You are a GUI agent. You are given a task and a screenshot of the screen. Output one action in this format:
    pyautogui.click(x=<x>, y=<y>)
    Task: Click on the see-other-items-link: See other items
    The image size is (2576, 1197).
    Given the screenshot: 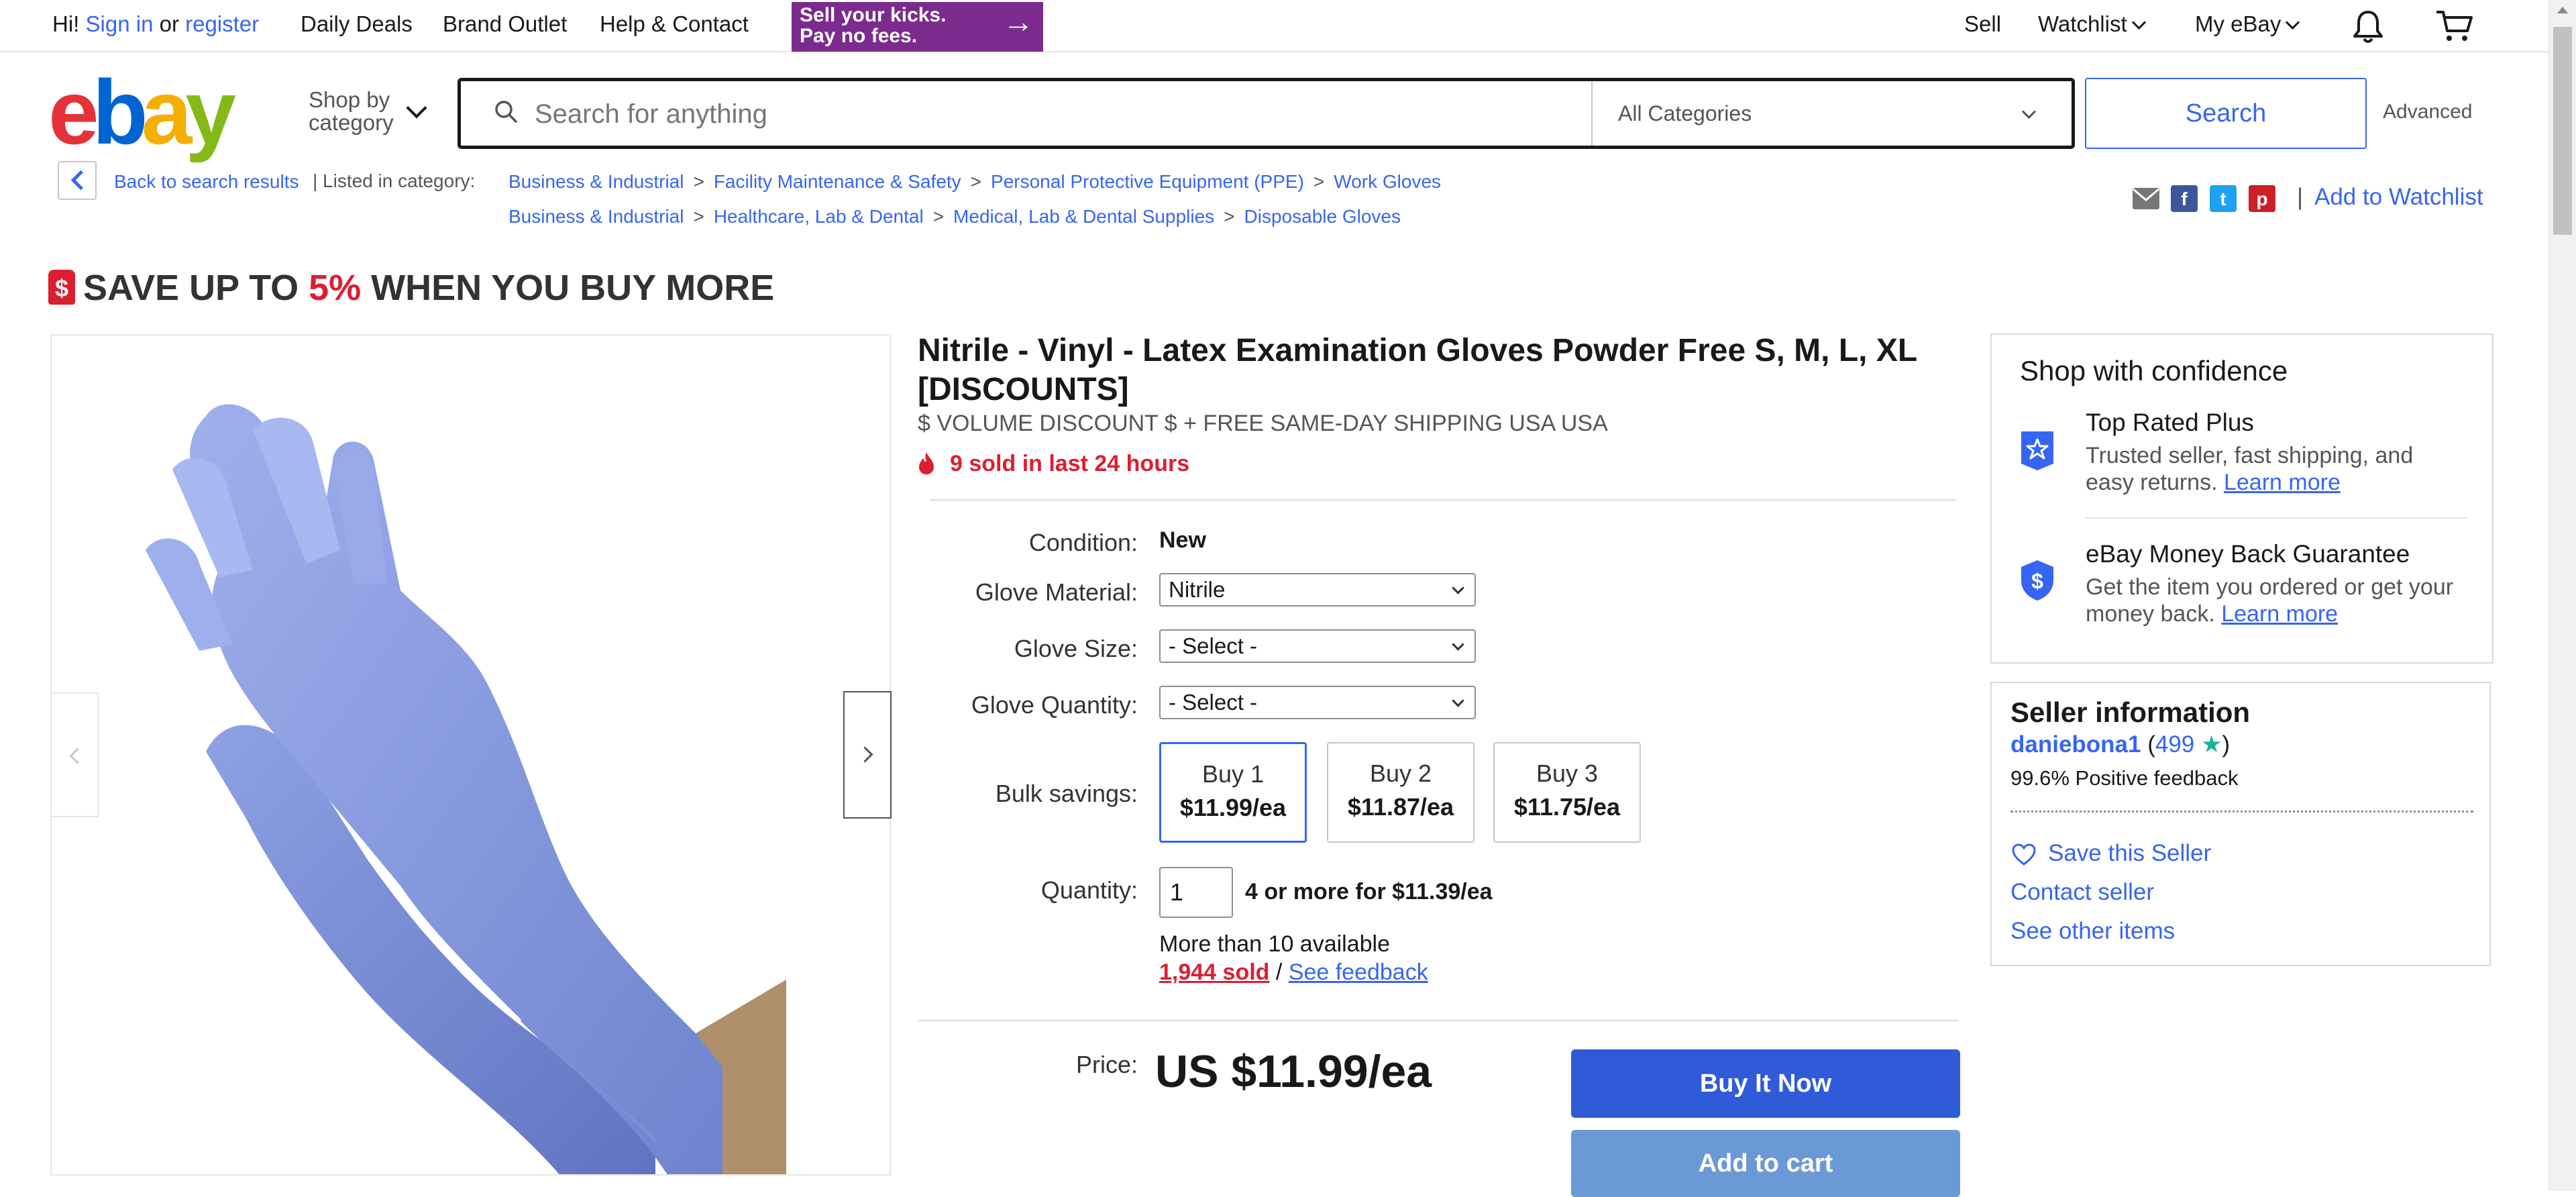 What is the action you would take?
    pyautogui.click(x=2092, y=931)
    